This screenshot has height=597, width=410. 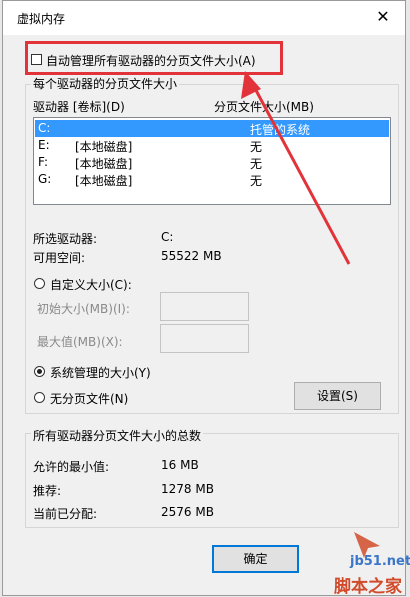 What do you see at coordinates (368, 587) in the screenshot?
I see `watermark-brand: 脚本之家` at bounding box center [368, 587].